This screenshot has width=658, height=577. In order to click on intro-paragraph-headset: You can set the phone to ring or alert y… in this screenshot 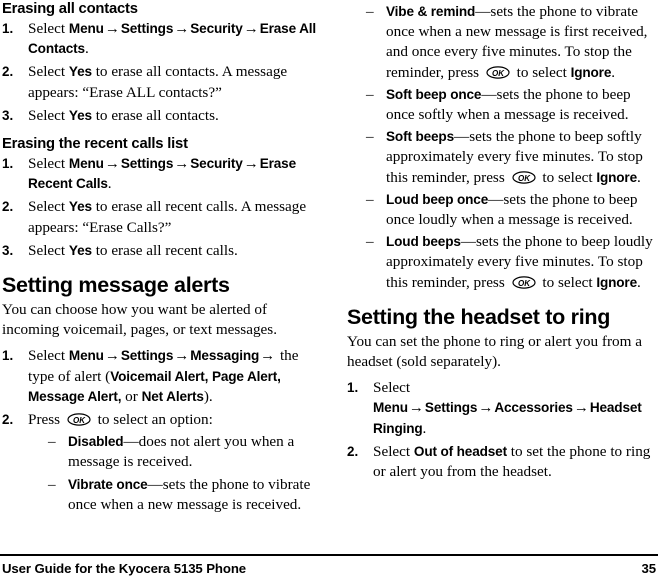, I will do `click(494, 351)`.